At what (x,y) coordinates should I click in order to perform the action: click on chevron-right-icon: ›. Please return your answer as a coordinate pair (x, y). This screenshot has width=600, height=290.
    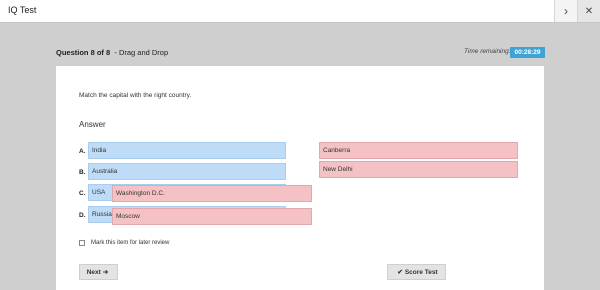
    Looking at the image, I should click on (566, 11).